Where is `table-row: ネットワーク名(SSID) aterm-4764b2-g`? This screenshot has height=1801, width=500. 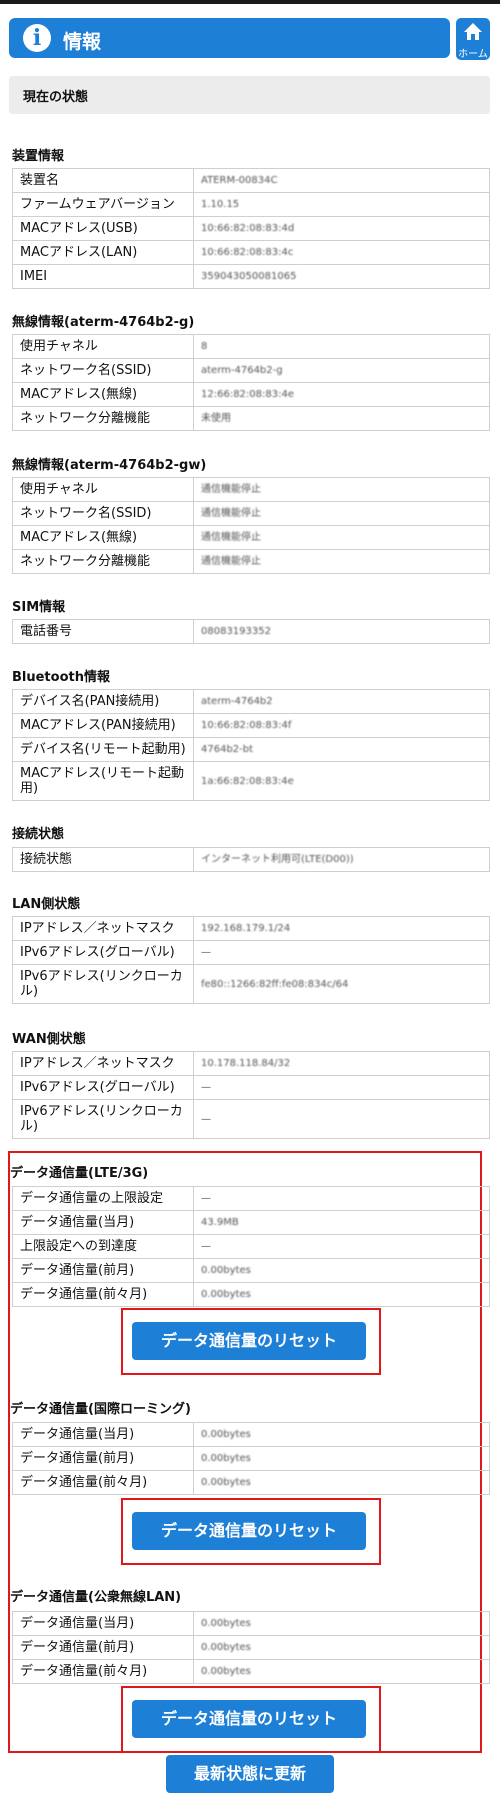
table-row: ネットワーク名(SSID) aterm-4764b2-g is located at coordinates (251, 370).